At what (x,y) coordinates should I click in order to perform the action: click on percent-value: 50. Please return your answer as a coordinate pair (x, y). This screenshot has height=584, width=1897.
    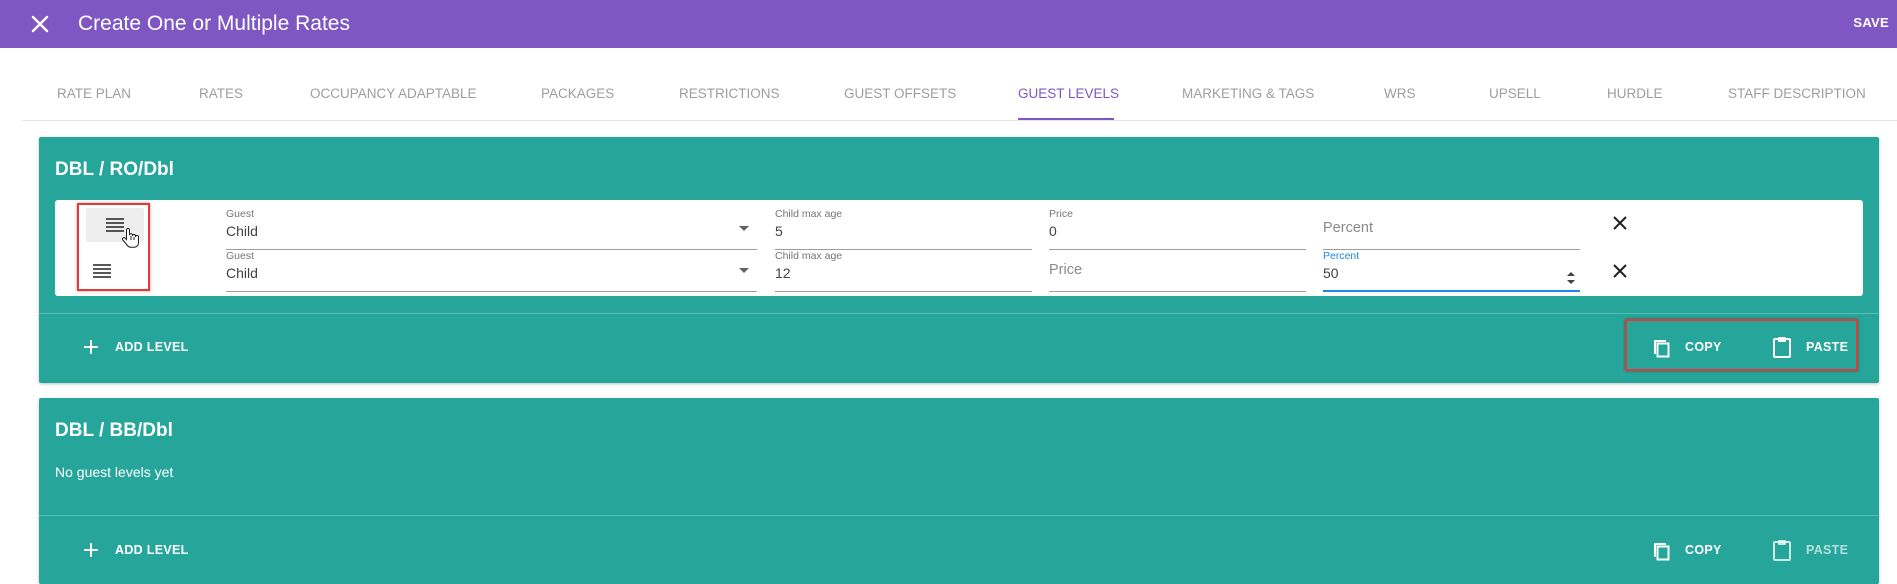
    Looking at the image, I should click on (1331, 273).